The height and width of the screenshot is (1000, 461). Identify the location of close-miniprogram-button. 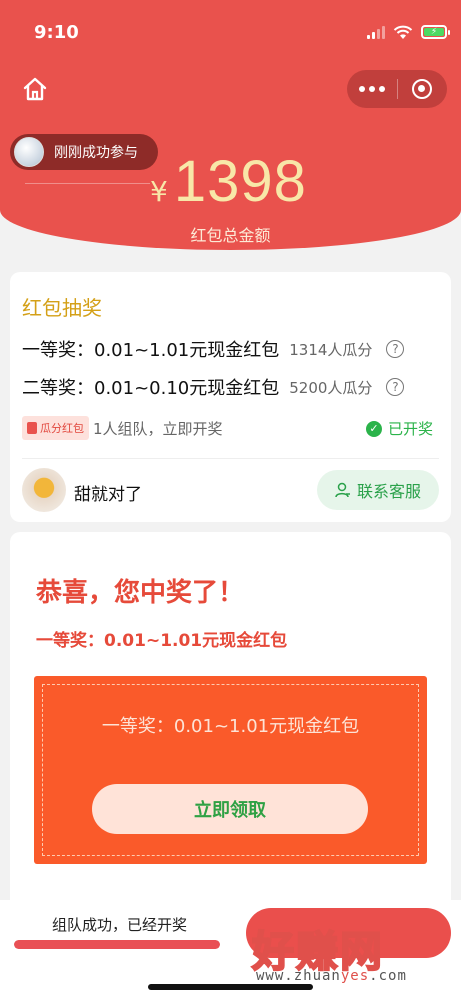
(423, 89).